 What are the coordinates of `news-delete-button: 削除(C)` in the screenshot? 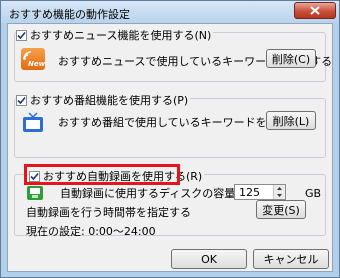 It's located at (291, 58).